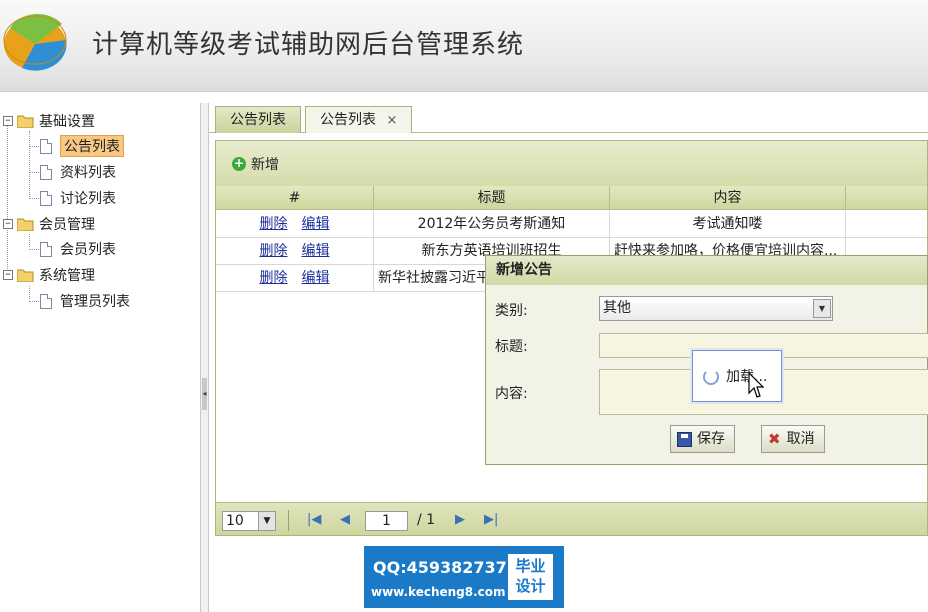 The image size is (928, 612). I want to click on tree-group-member-management: − 会员管理, so click(49, 224).